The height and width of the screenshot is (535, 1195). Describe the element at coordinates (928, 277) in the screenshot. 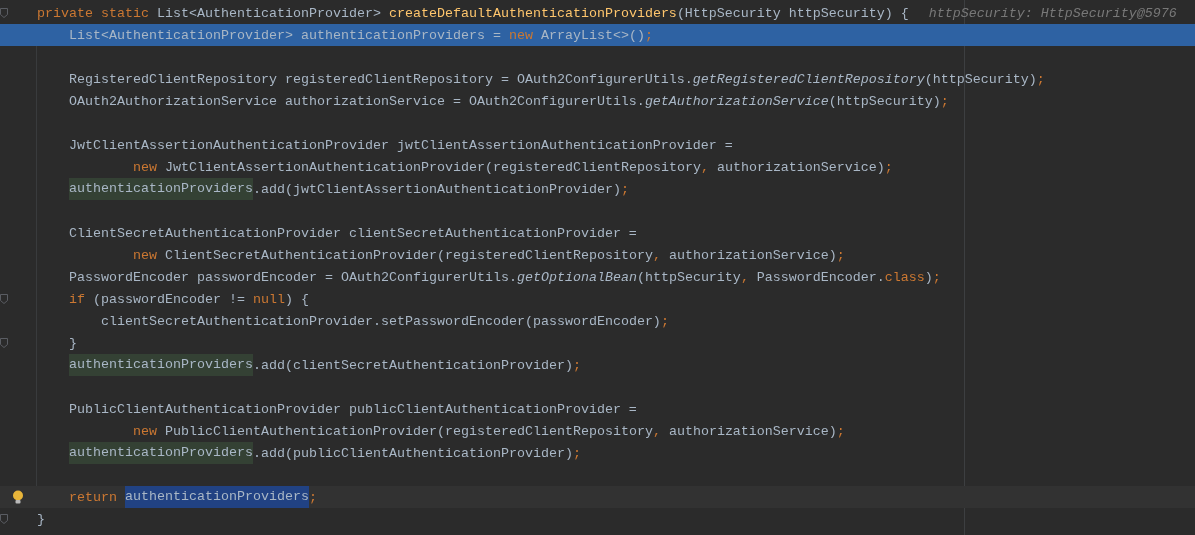

I see `code-text: )` at that location.